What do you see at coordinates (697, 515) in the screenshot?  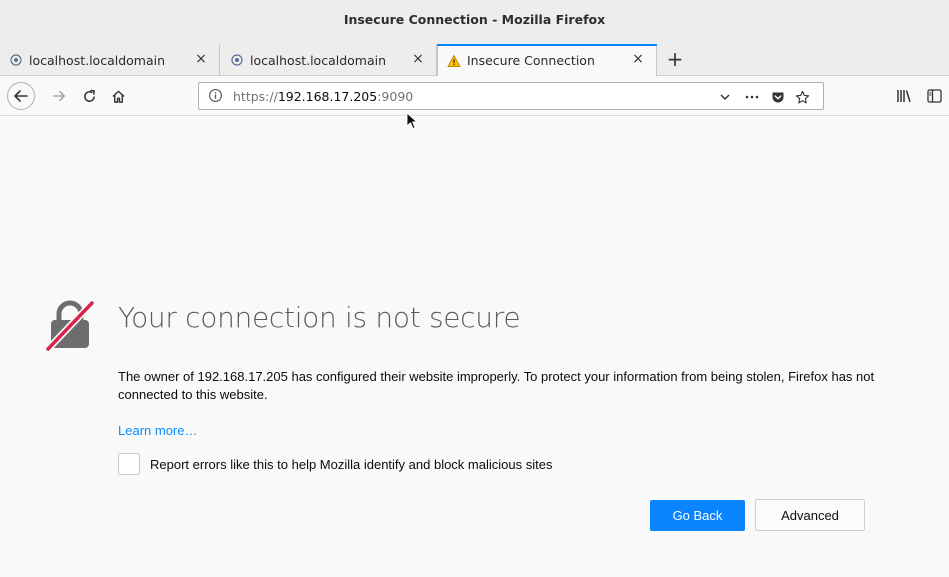 I see `go-back-button: Go Back` at bounding box center [697, 515].